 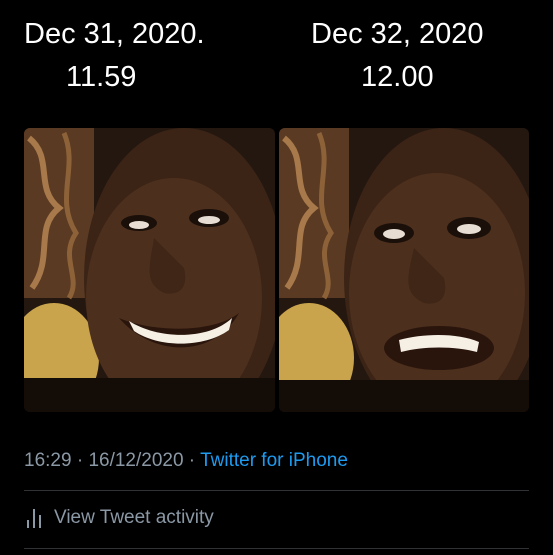 I want to click on tweet-time: 16:29, so click(x=48, y=460).